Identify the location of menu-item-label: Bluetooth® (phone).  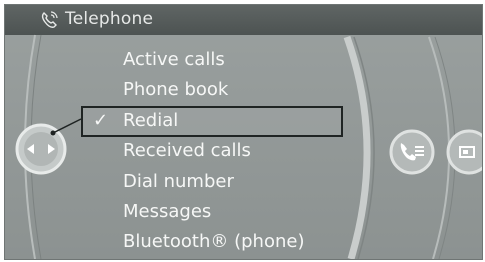
(214, 241).